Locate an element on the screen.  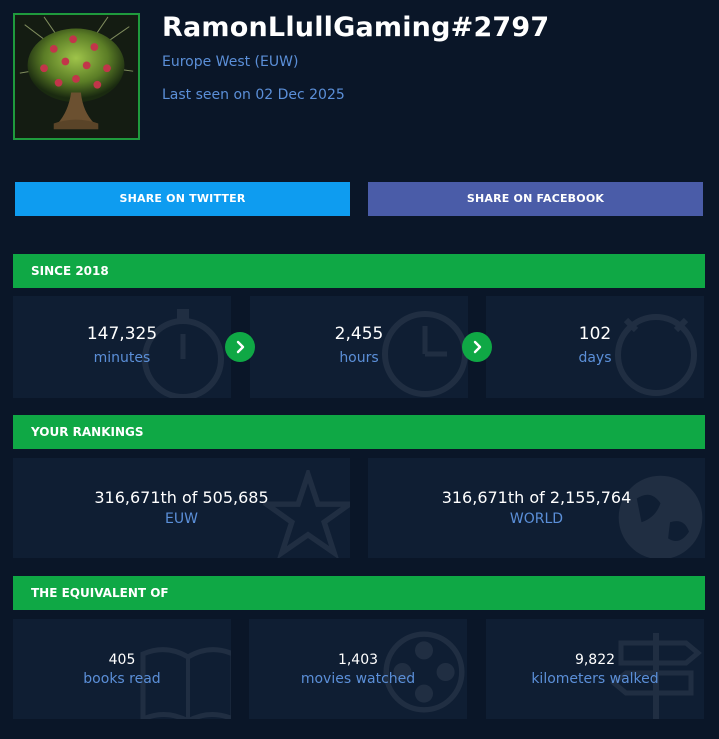
hours-card: 2,455 hours is located at coordinates (359, 347).